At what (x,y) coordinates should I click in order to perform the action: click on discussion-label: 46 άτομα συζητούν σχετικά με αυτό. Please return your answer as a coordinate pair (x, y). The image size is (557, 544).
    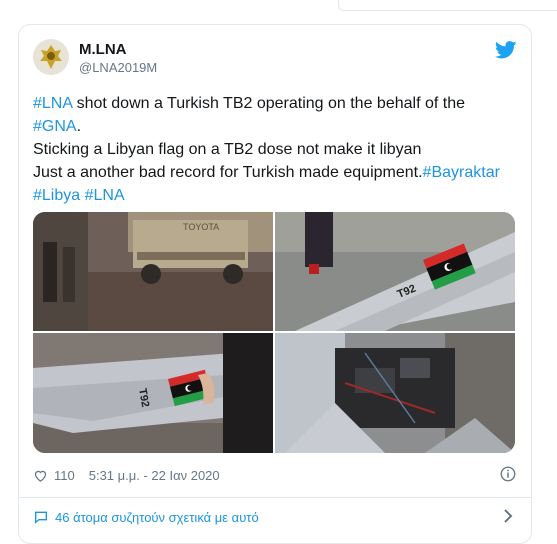
    Looking at the image, I should click on (157, 517).